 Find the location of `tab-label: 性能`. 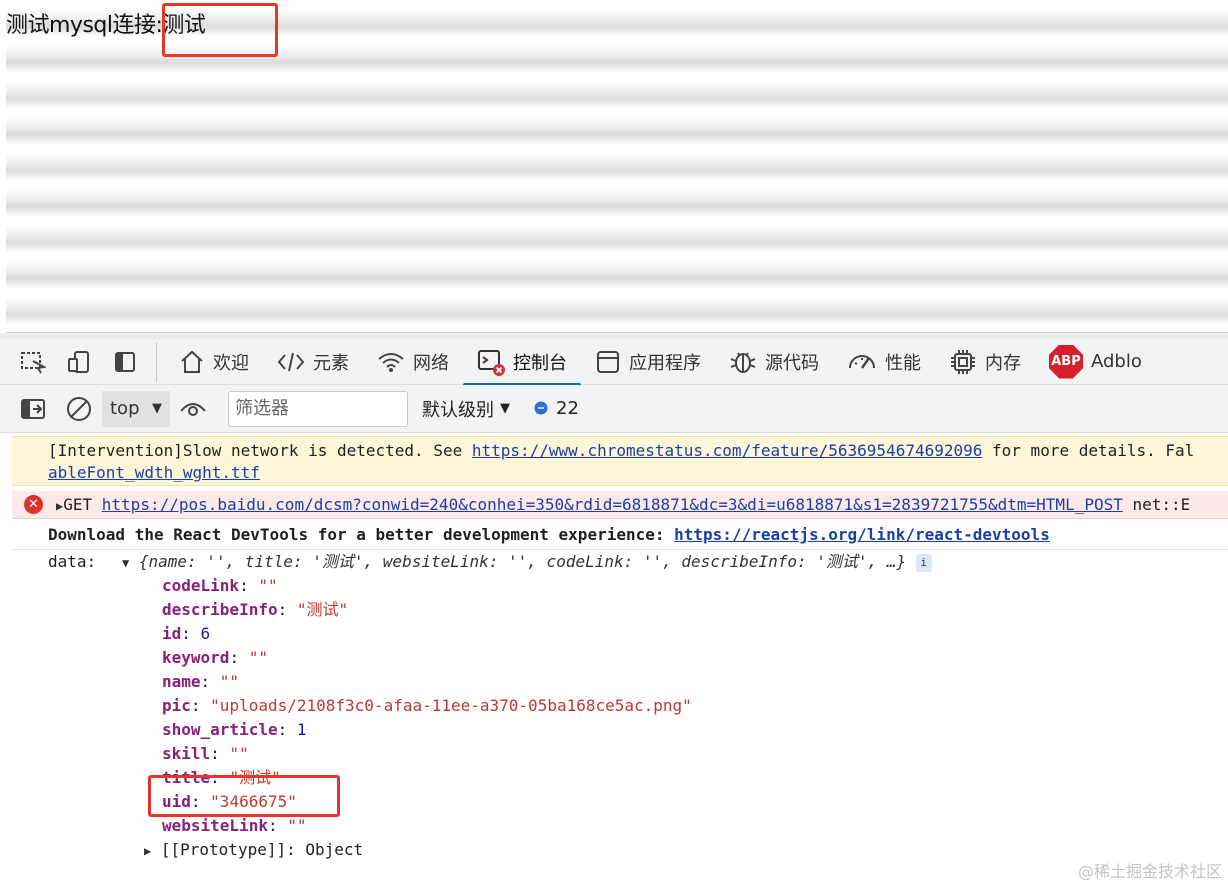

tab-label: 性能 is located at coordinates (903, 363).